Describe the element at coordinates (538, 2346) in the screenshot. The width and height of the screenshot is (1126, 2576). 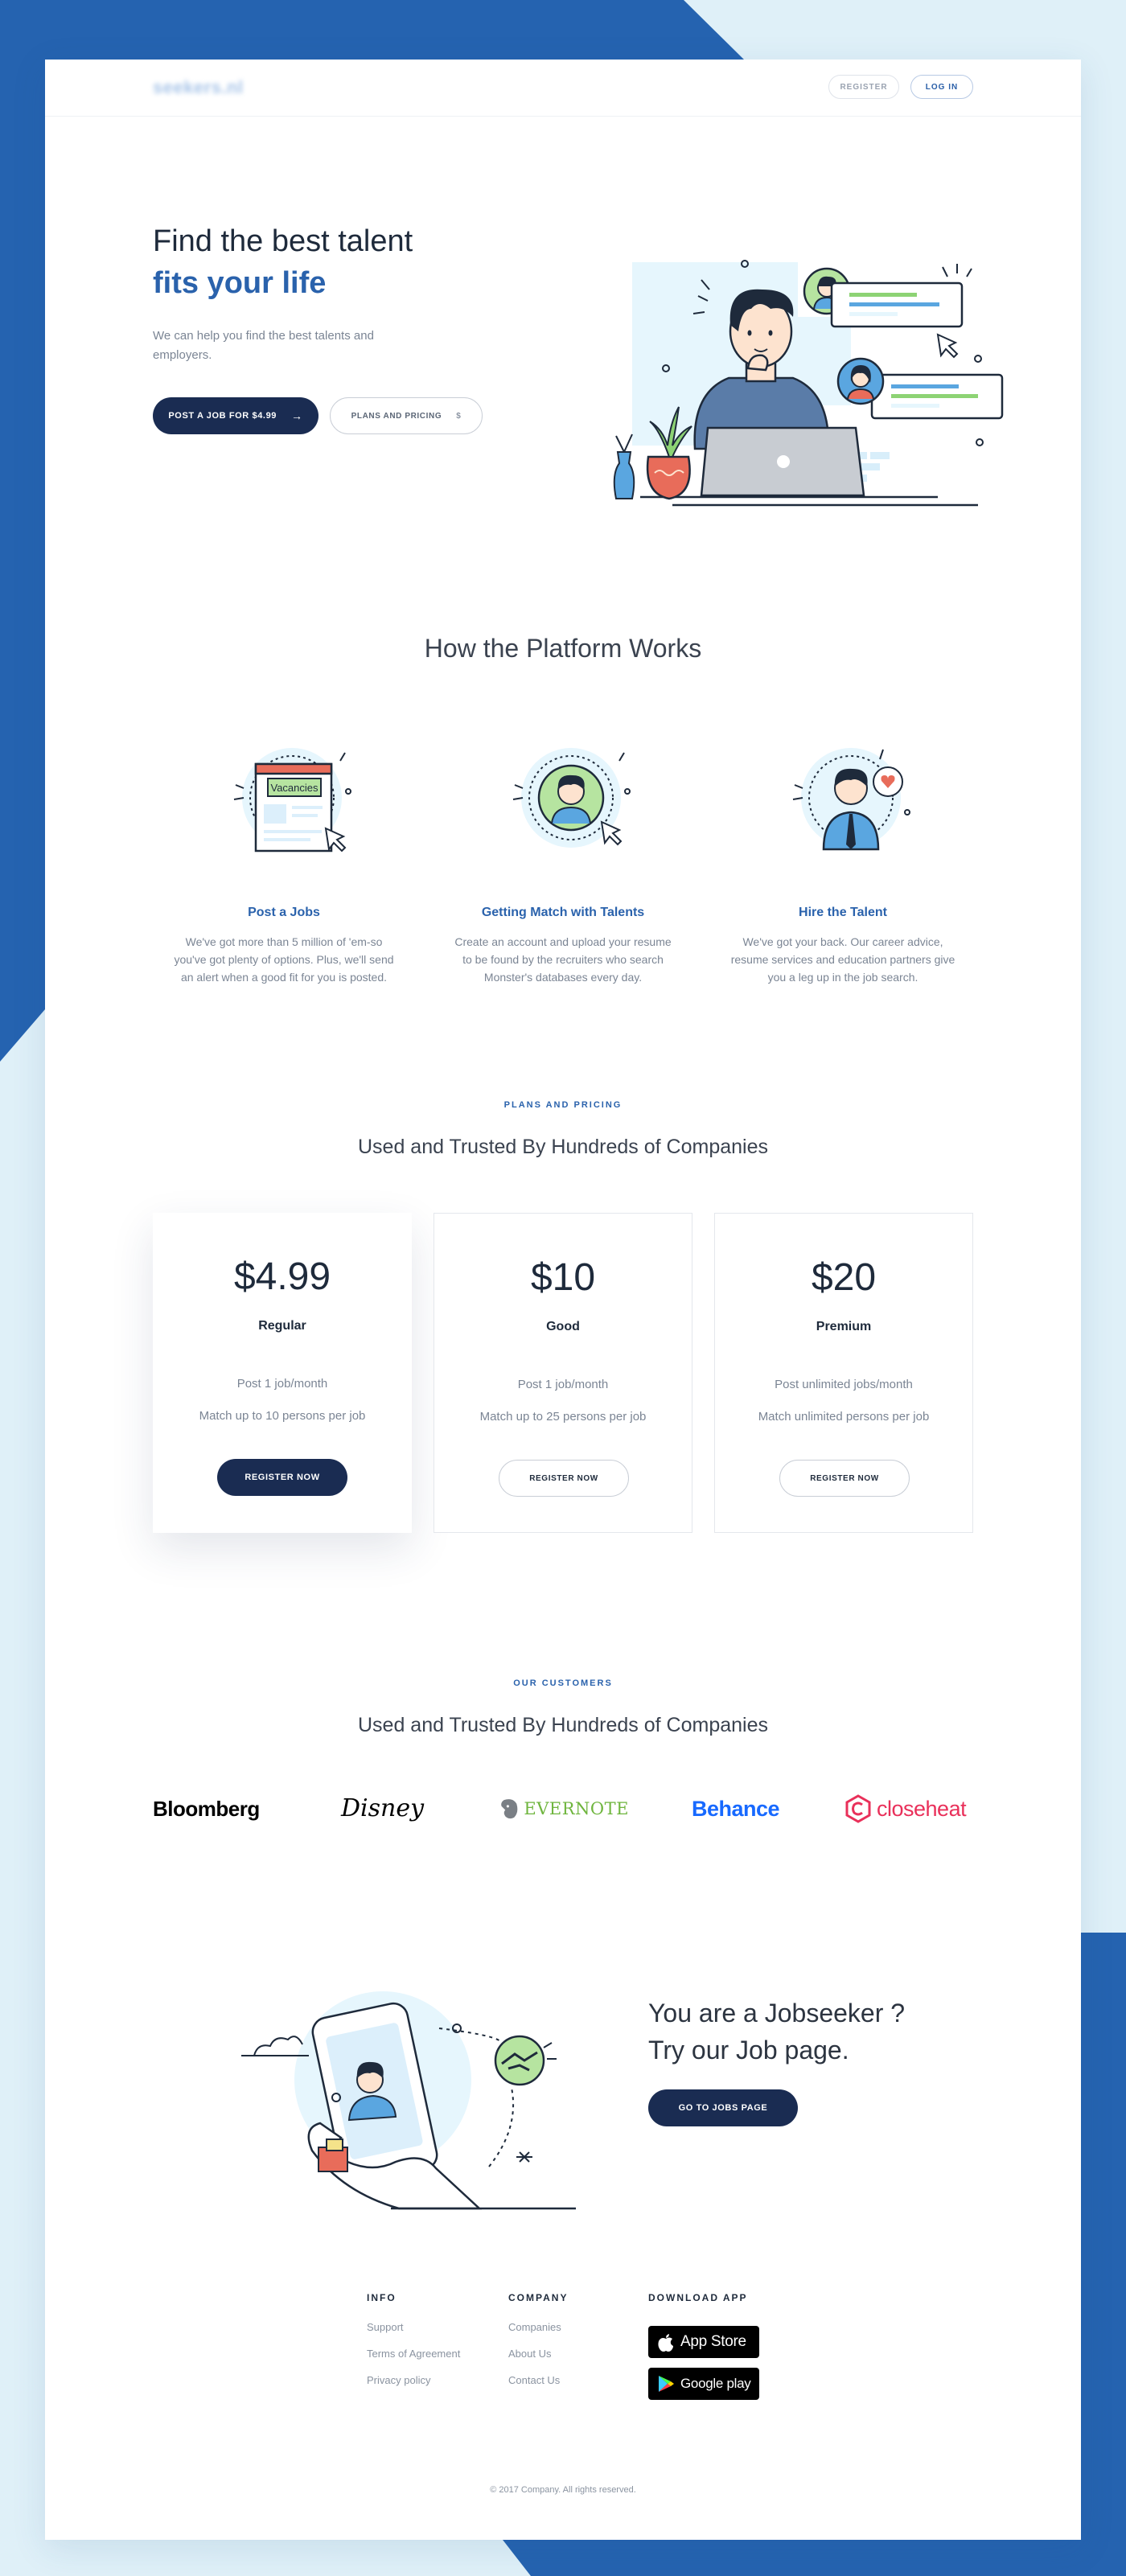
I see `footer-company: COMPANY Companies About Us Contact Us` at that location.